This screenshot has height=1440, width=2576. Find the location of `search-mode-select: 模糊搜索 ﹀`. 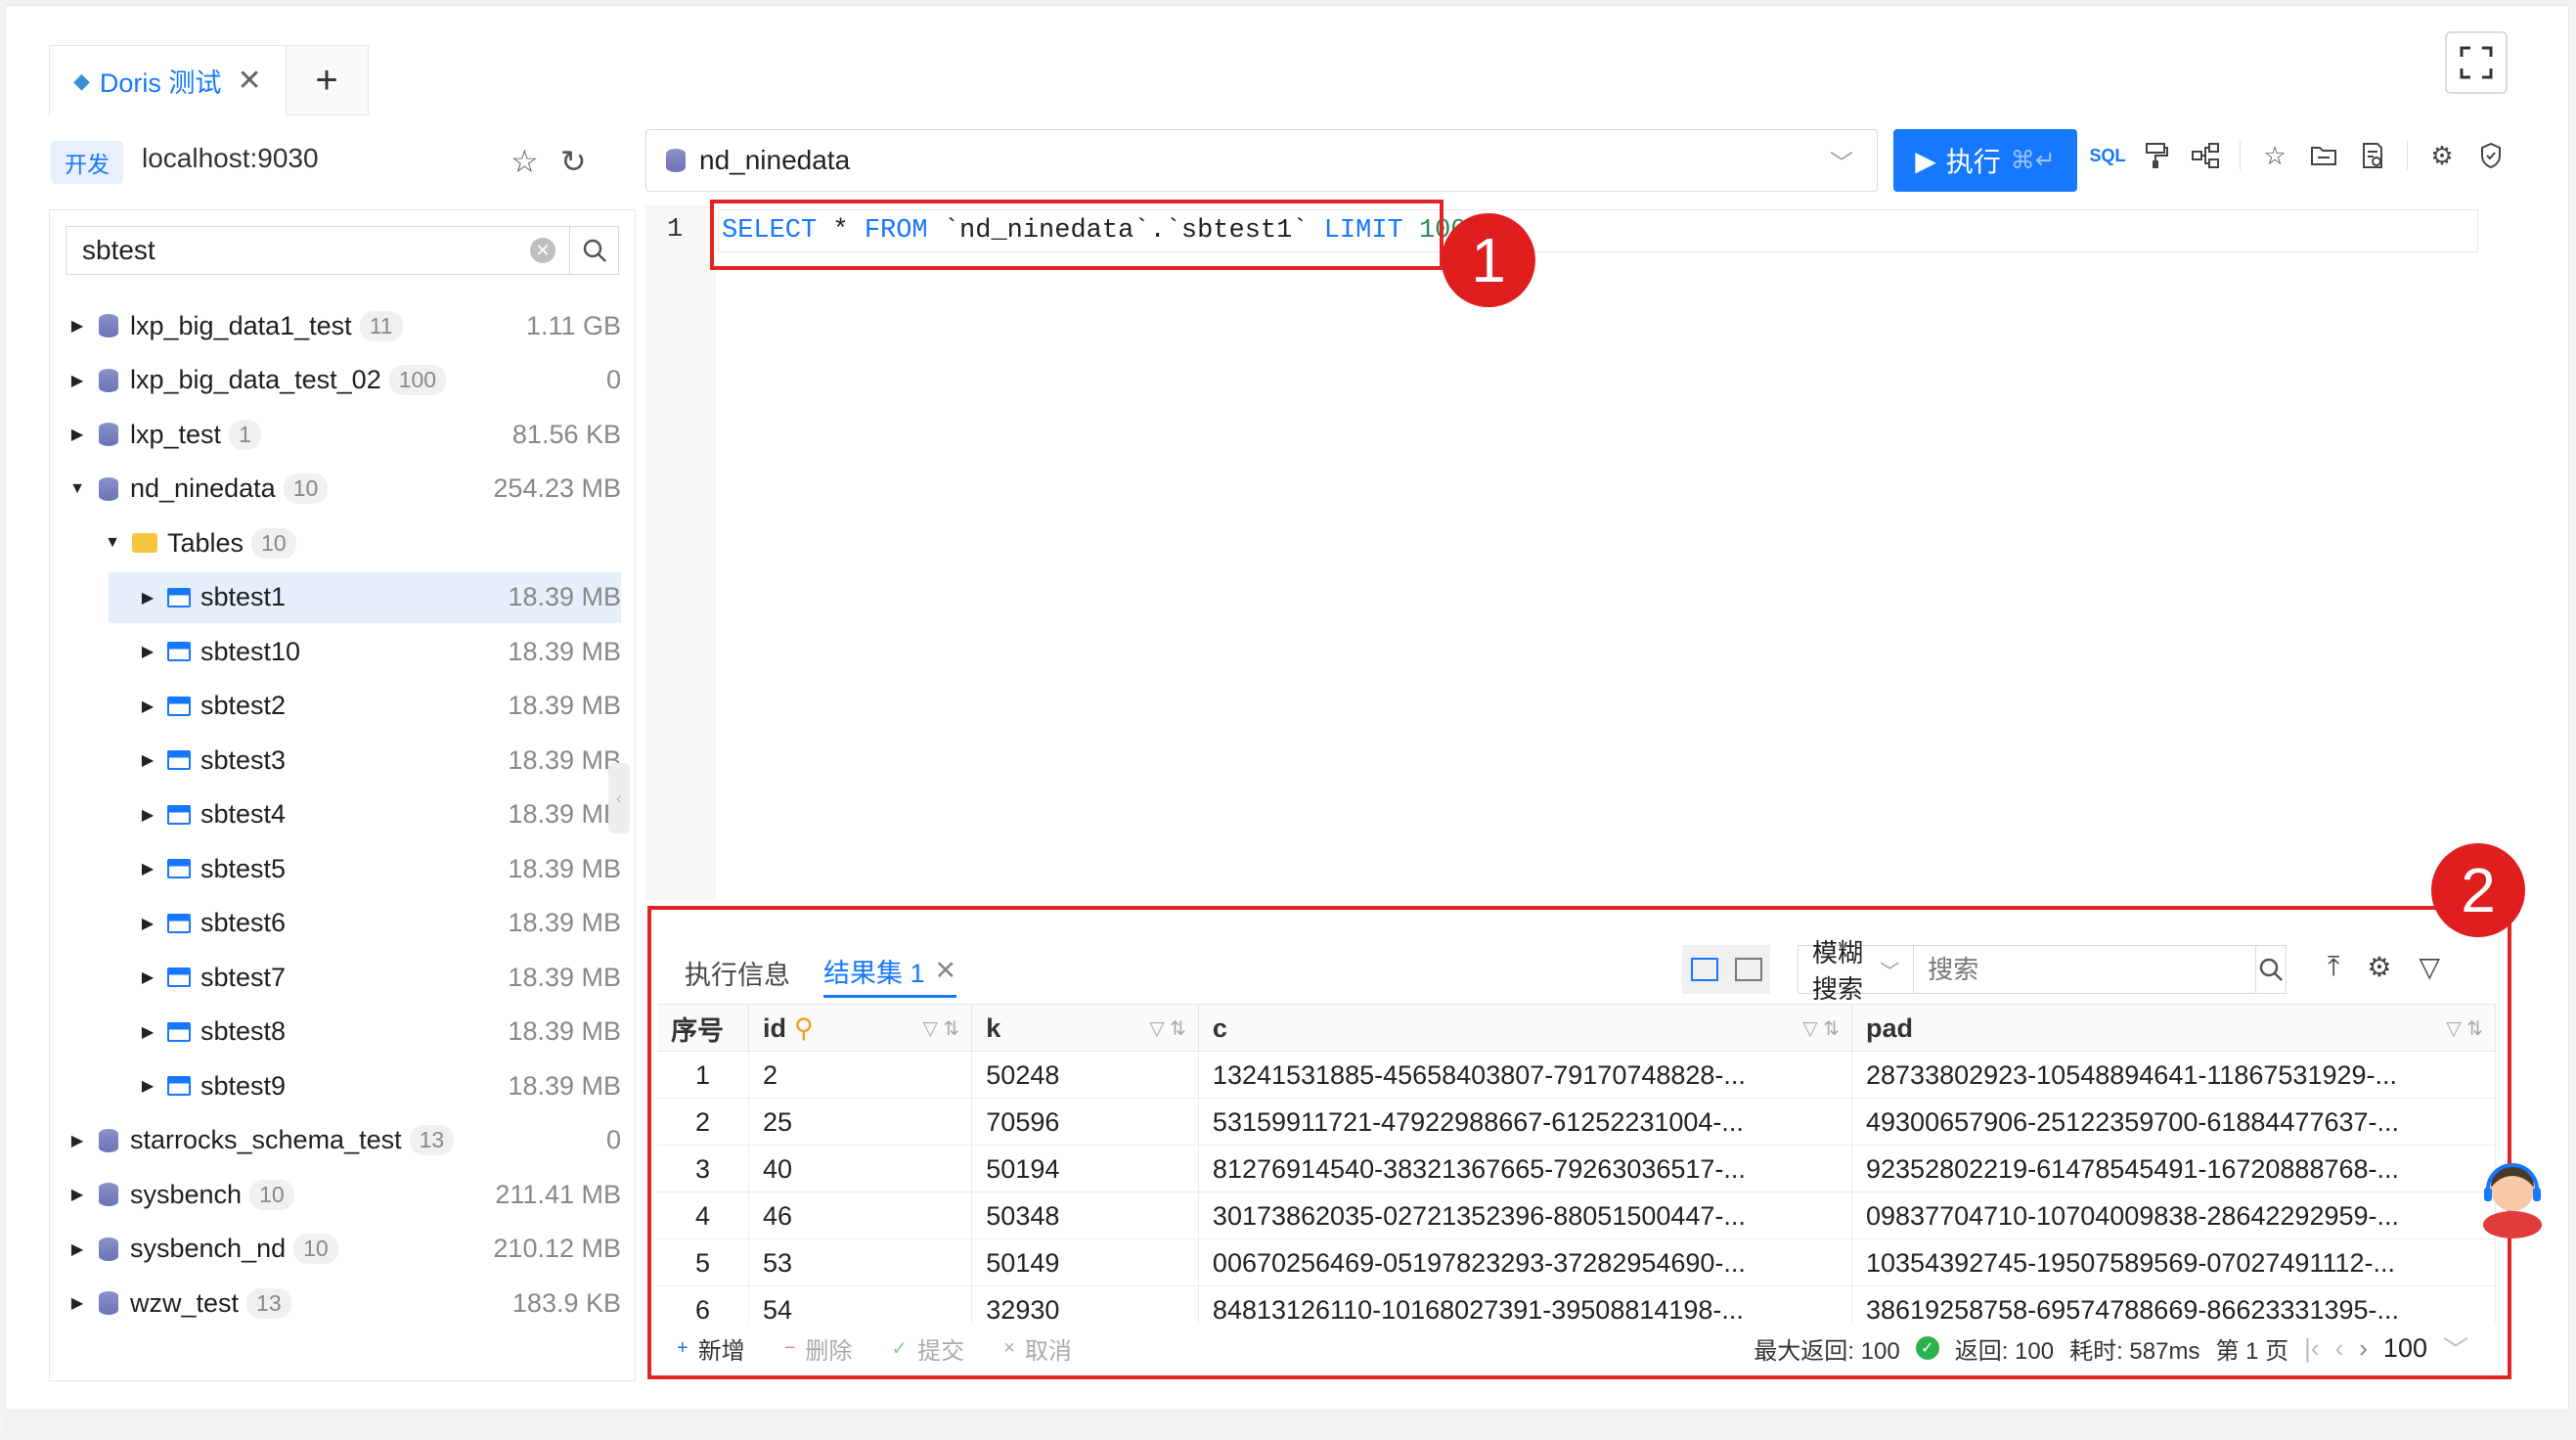

search-mode-select: 模糊搜索 ﹀ is located at coordinates (1857, 971).